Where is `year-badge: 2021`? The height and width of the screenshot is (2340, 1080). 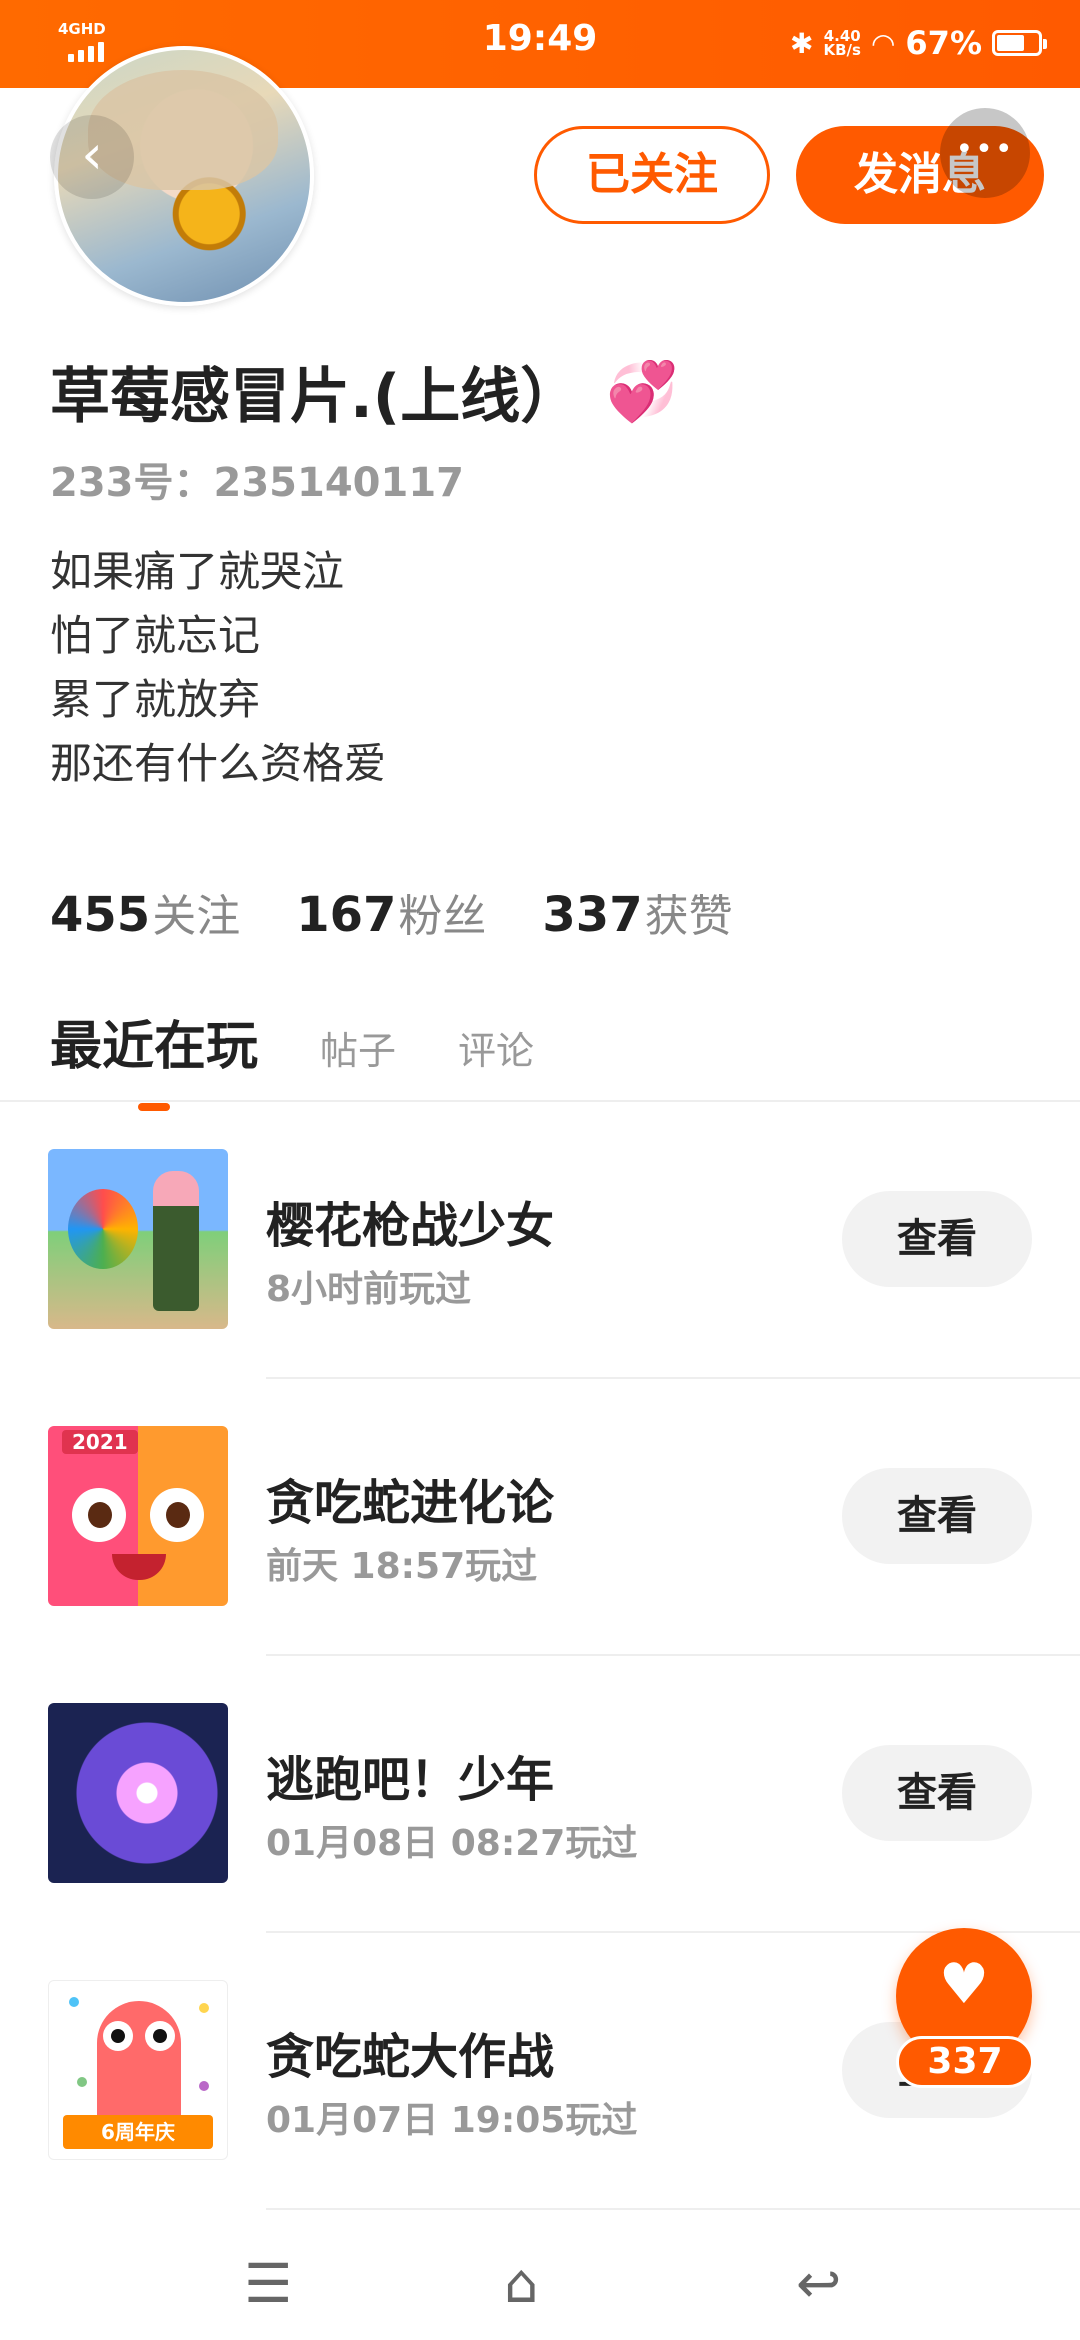
year-badge: 2021 is located at coordinates (100, 1442).